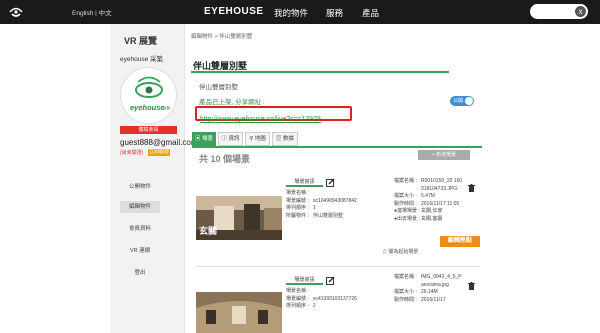  Describe the element at coordinates (140, 229) in the screenshot. I see `sidebar-item-profile: 會員資料` at that location.